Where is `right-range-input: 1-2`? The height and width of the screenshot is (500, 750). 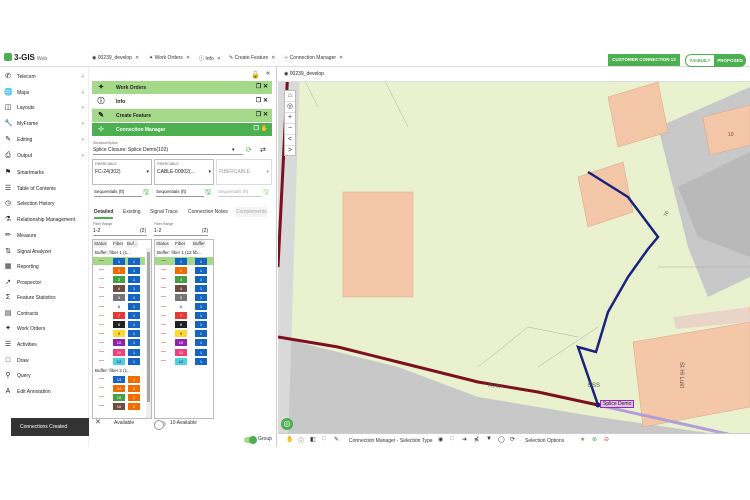
right-range-input: 1-2 is located at coordinates (181, 232).